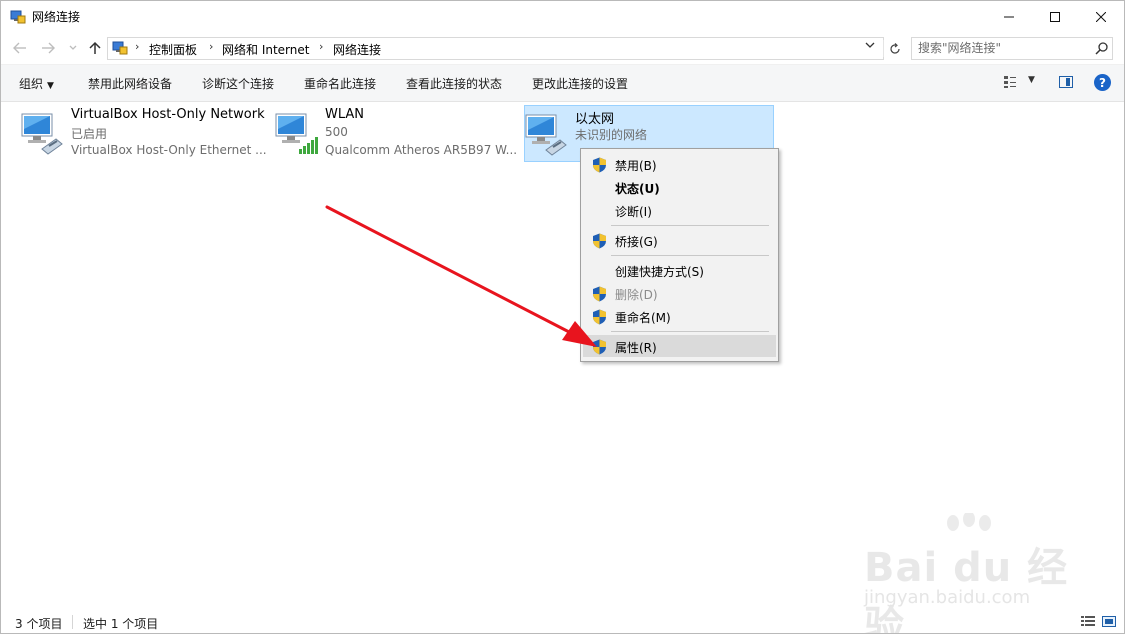 The height and width of the screenshot is (634, 1125). I want to click on details-view-icon, so click(1088, 621).